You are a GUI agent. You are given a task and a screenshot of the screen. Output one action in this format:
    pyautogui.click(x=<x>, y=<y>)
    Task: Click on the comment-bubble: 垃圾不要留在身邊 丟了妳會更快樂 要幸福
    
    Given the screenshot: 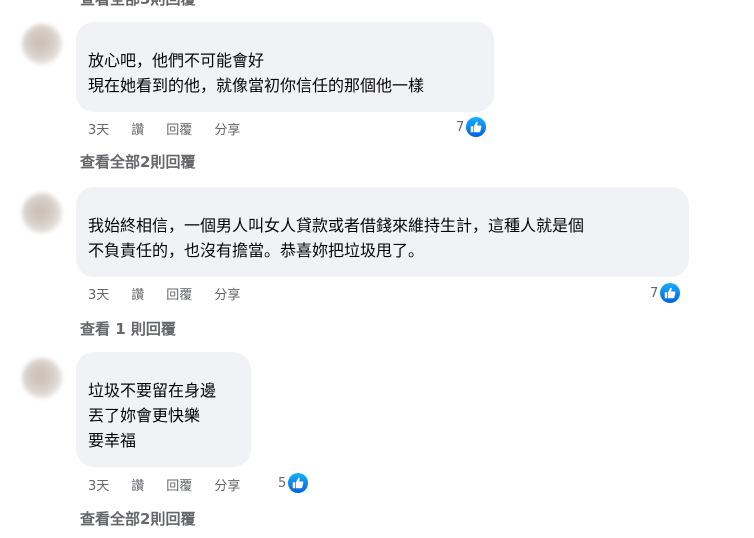 What is the action you would take?
    pyautogui.click(x=163, y=409)
    